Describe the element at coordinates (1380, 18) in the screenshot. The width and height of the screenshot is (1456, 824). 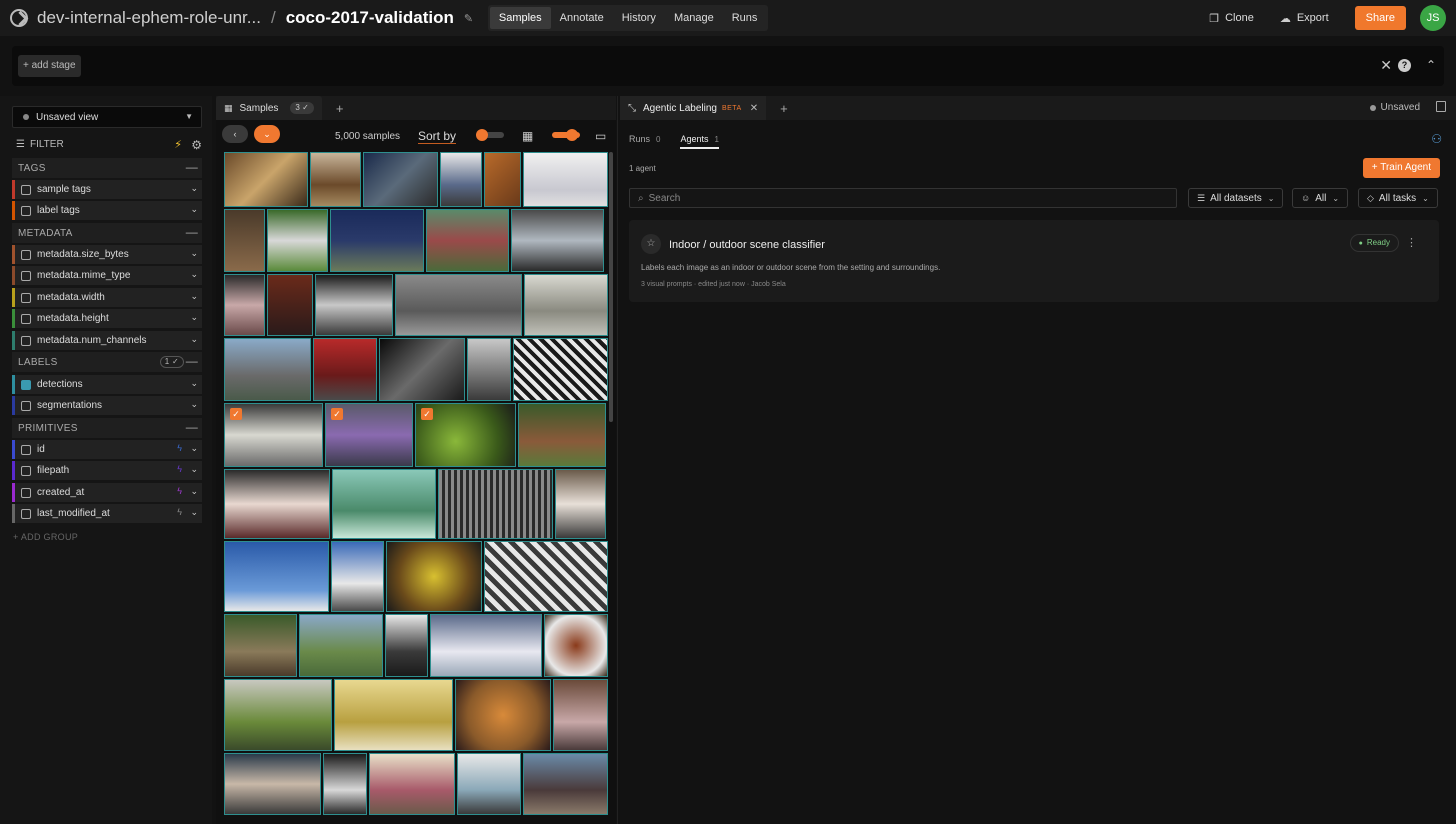
I see `share-button: Share` at that location.